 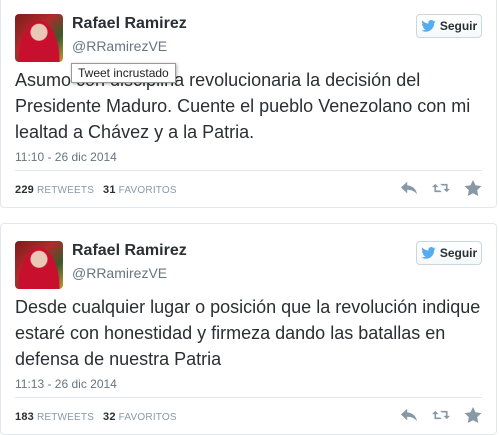 What do you see at coordinates (96, 417) in the screenshot?
I see `tweet-stats: 183 RETWEETS 32 FAVORITOS` at bounding box center [96, 417].